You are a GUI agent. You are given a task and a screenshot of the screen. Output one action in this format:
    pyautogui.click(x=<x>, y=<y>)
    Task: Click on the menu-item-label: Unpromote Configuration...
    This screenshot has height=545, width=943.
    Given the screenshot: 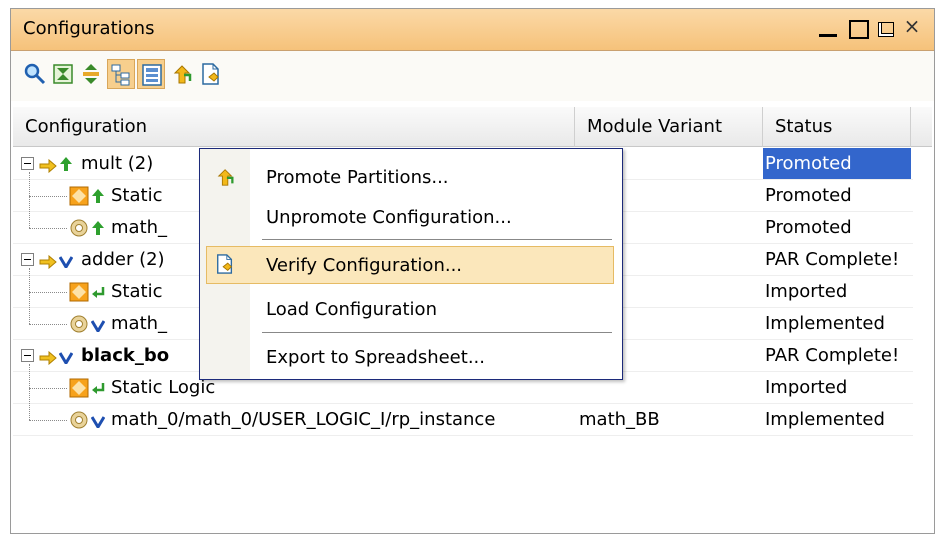 What is the action you would take?
    pyautogui.click(x=389, y=217)
    